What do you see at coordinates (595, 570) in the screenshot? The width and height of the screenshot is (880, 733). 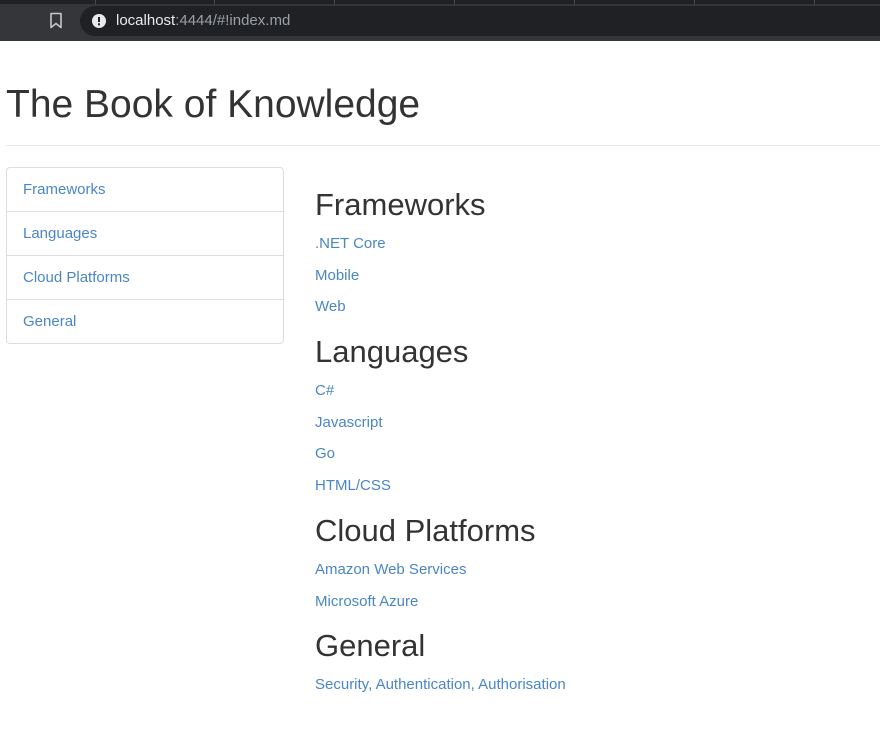 I see `link-aws: Amazon Web Services` at bounding box center [595, 570].